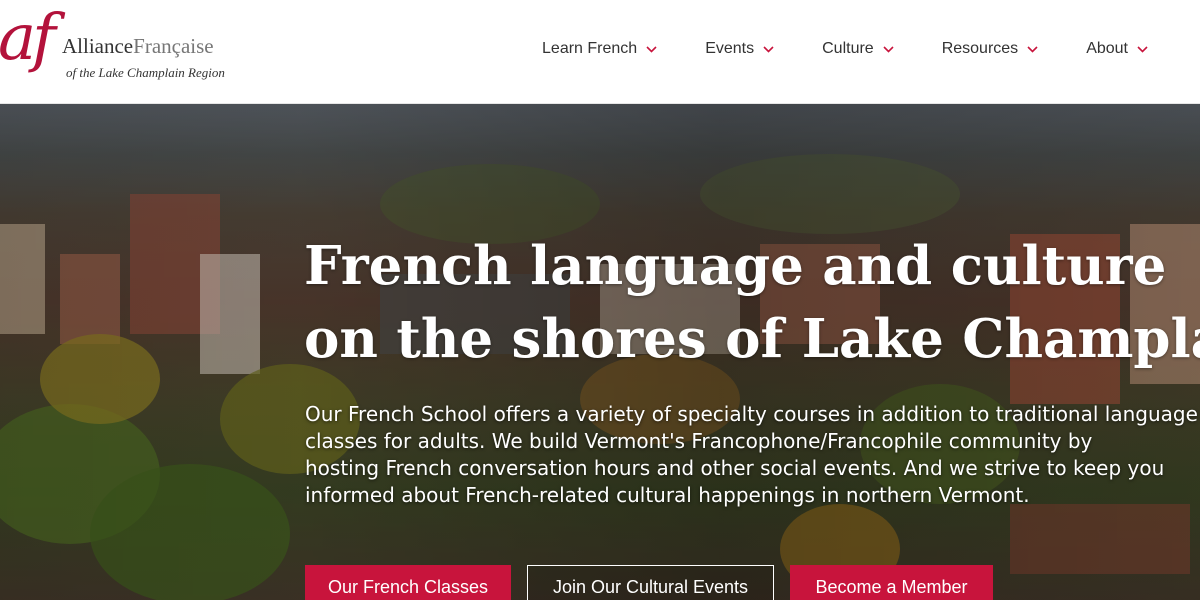  I want to click on logo-name-part2: Française, so click(173, 46).